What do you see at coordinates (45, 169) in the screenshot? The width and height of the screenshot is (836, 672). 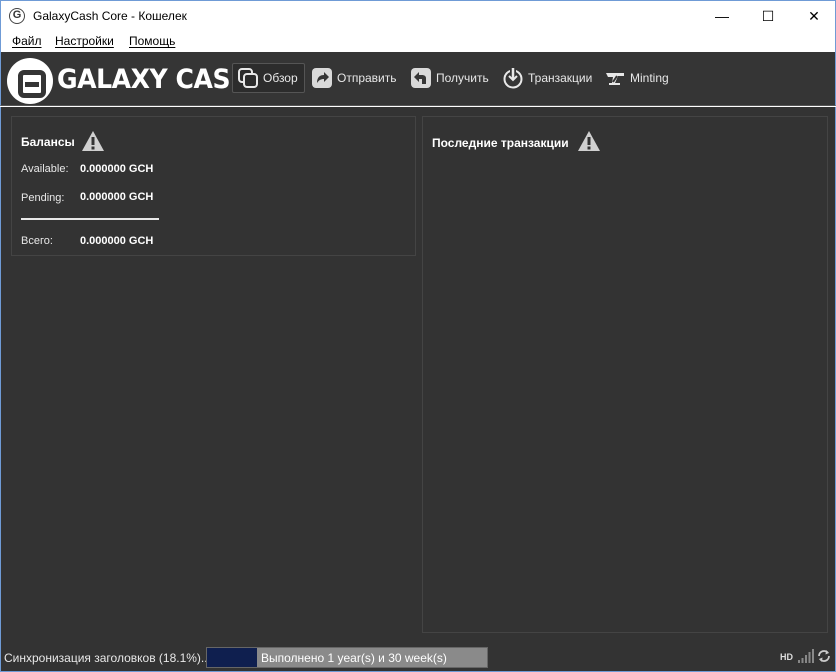 I see `available-label: Available:` at bounding box center [45, 169].